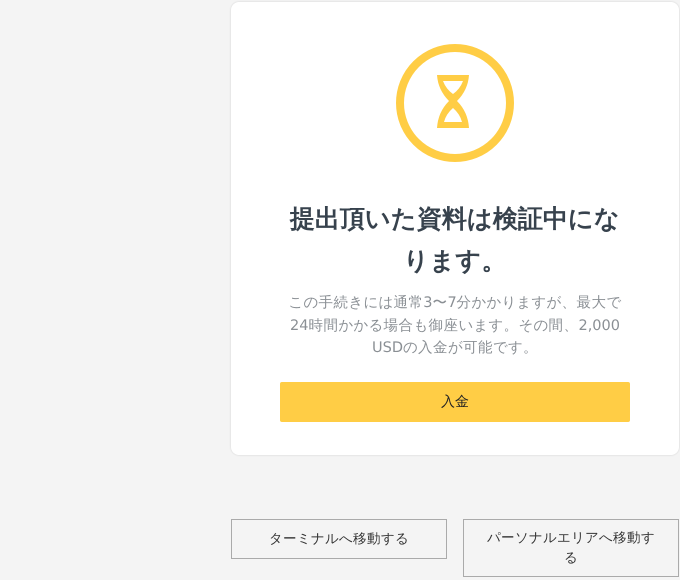 The image size is (680, 580). Describe the element at coordinates (455, 402) in the screenshot. I see `deposit-button: 入金` at that location.